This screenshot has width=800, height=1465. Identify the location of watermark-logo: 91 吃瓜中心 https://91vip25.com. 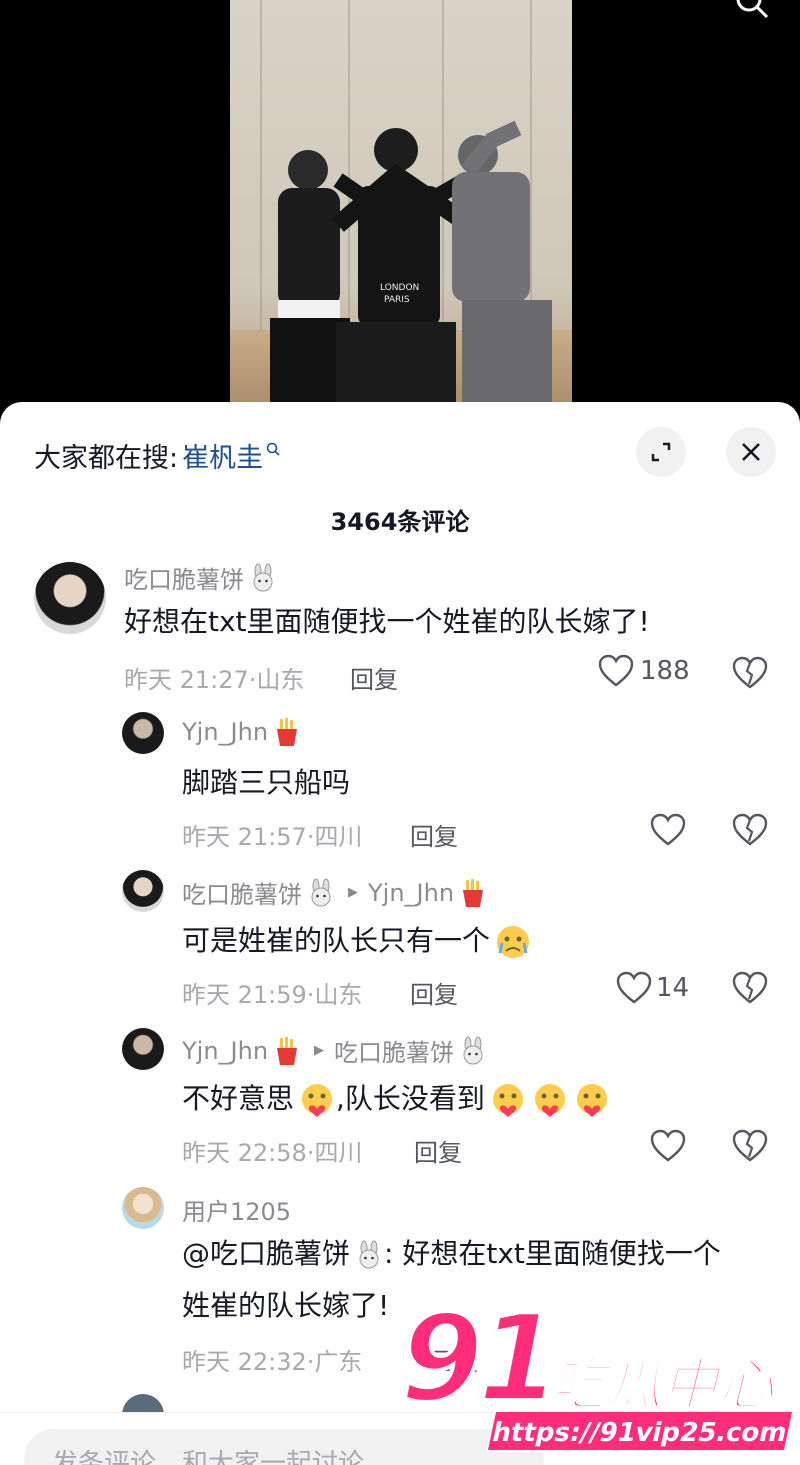
(599, 1377).